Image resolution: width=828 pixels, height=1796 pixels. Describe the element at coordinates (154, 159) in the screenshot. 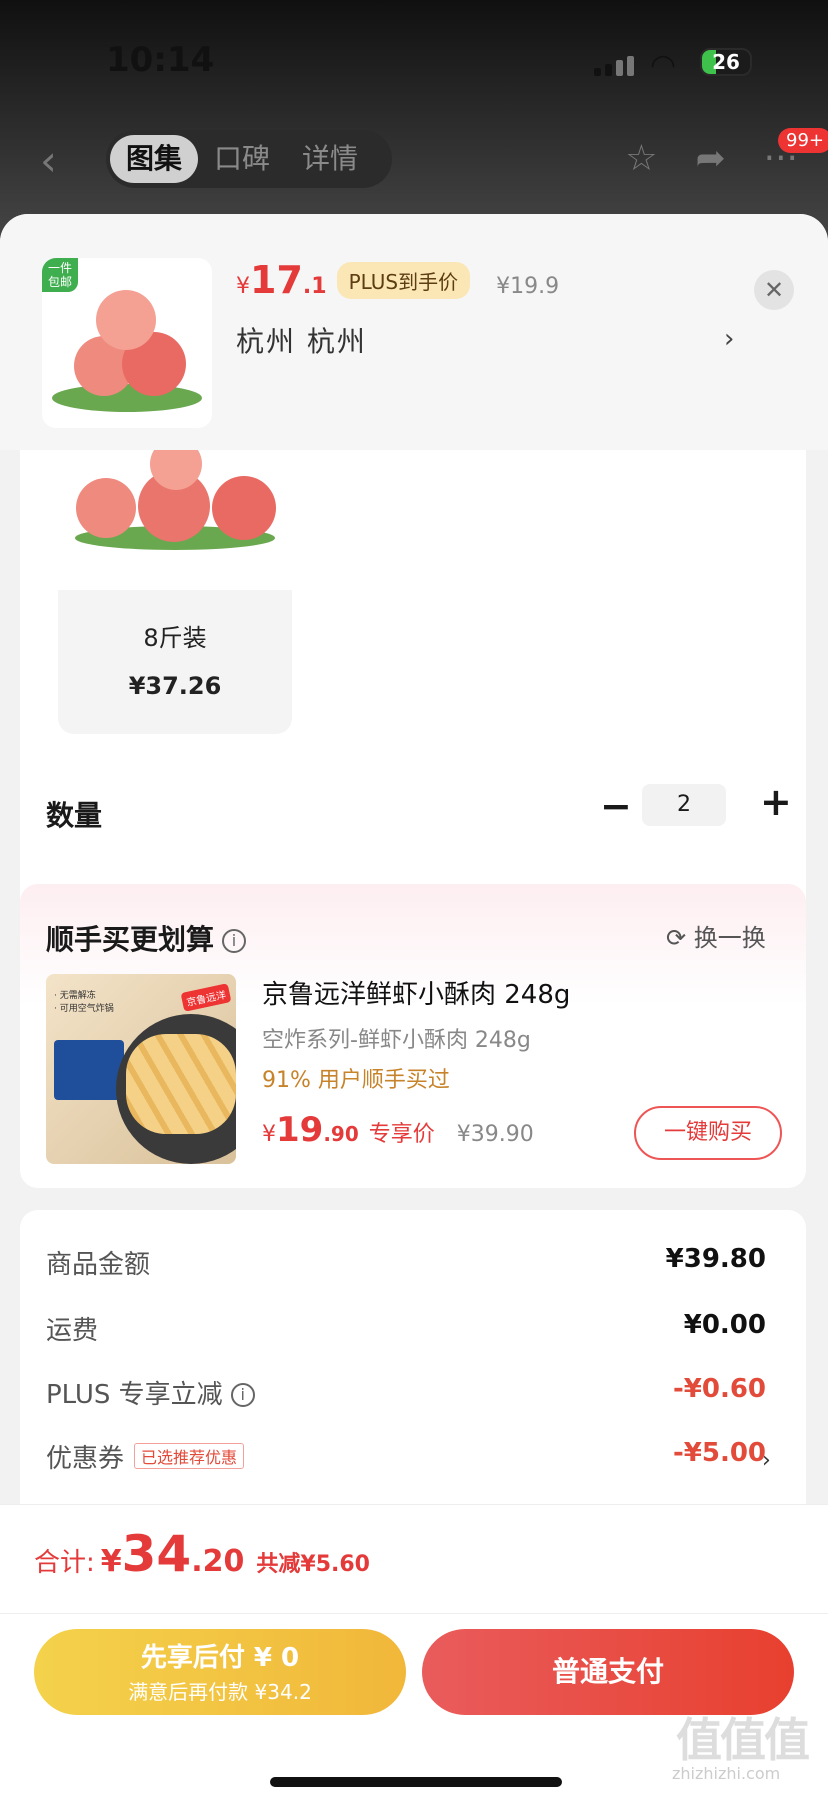

I see `tab-gallery: 图集` at that location.